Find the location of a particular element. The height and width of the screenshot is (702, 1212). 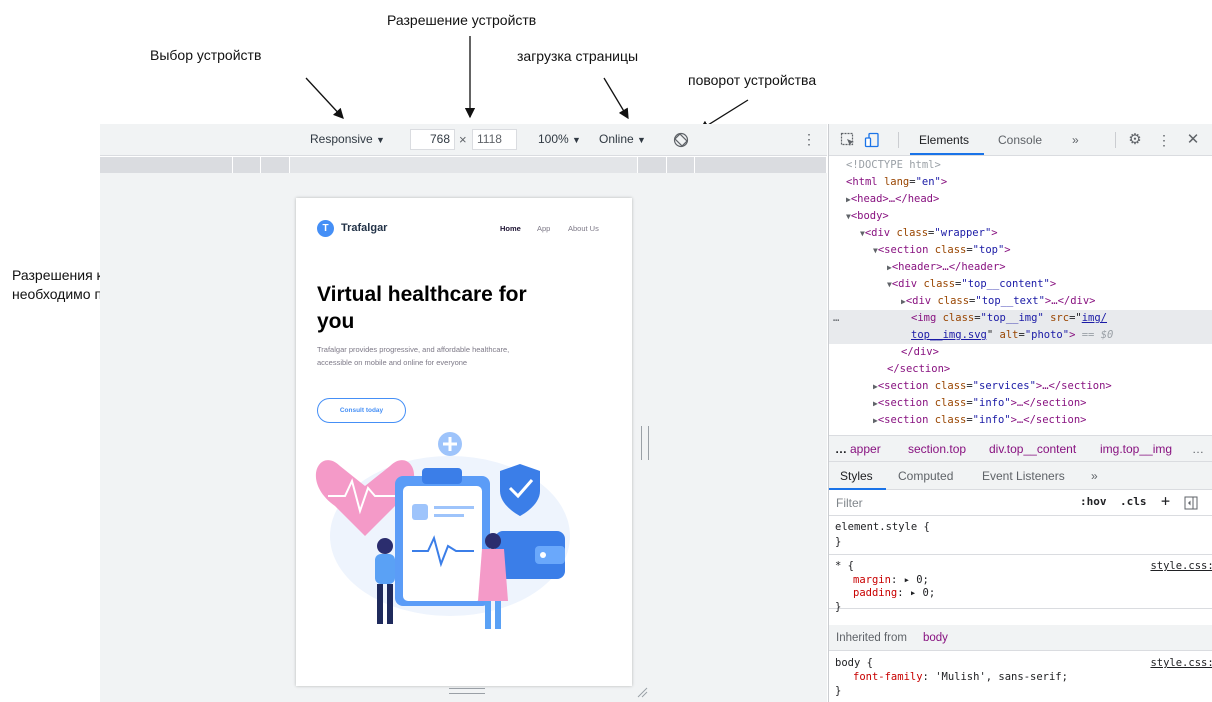

css-source-link: style.css:1 is located at coordinates (1181, 566).